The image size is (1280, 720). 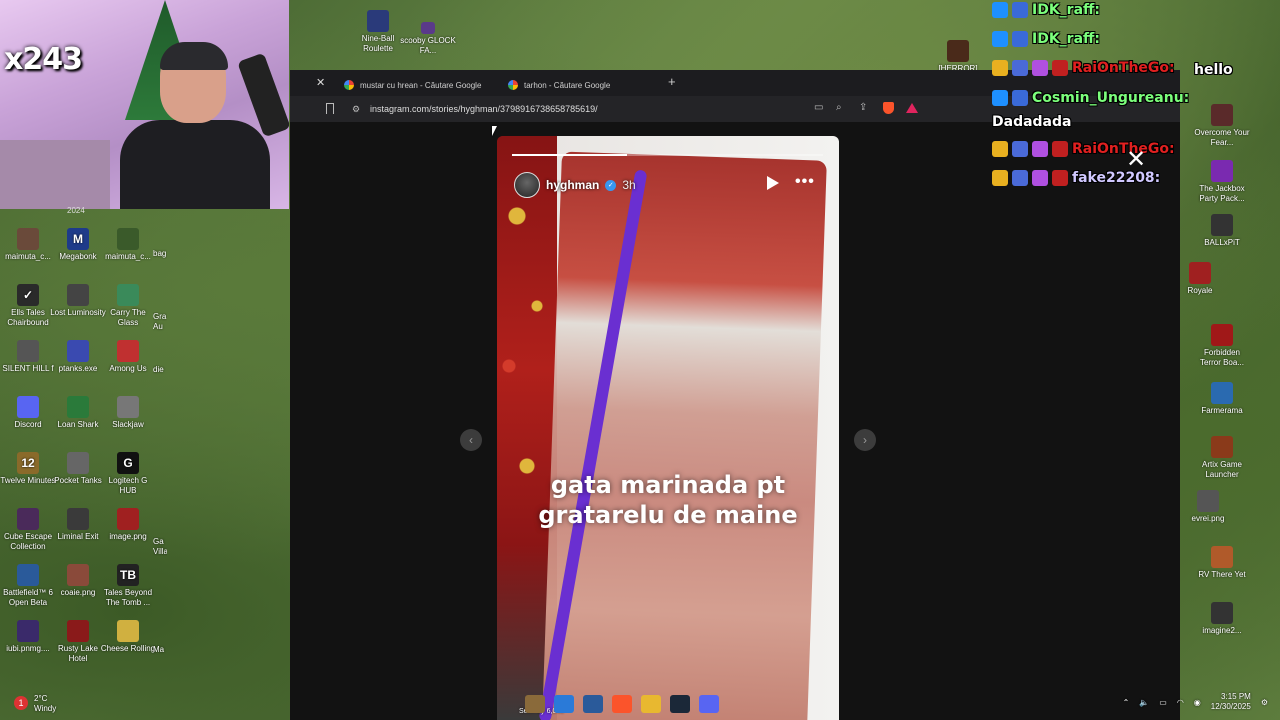 I want to click on steam-icon, so click(x=680, y=704).